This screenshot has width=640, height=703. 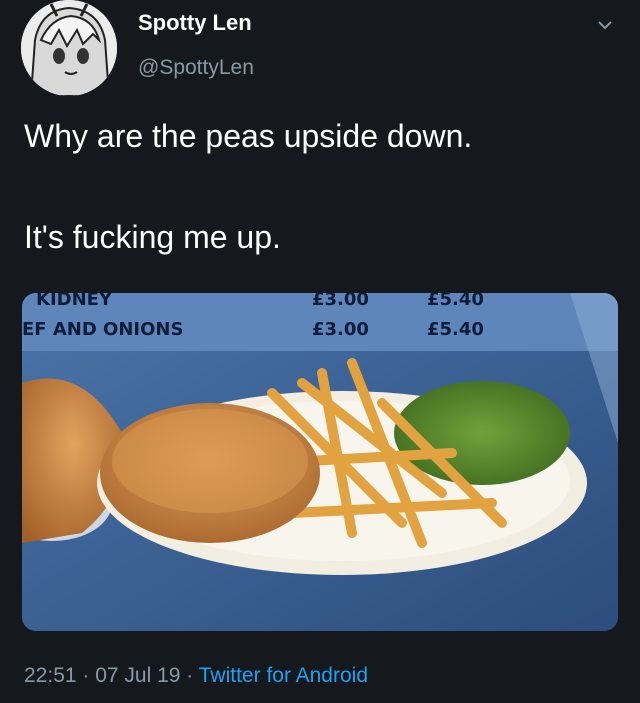 I want to click on menu-row2-item: EF AND ONIONS, so click(x=102, y=329).